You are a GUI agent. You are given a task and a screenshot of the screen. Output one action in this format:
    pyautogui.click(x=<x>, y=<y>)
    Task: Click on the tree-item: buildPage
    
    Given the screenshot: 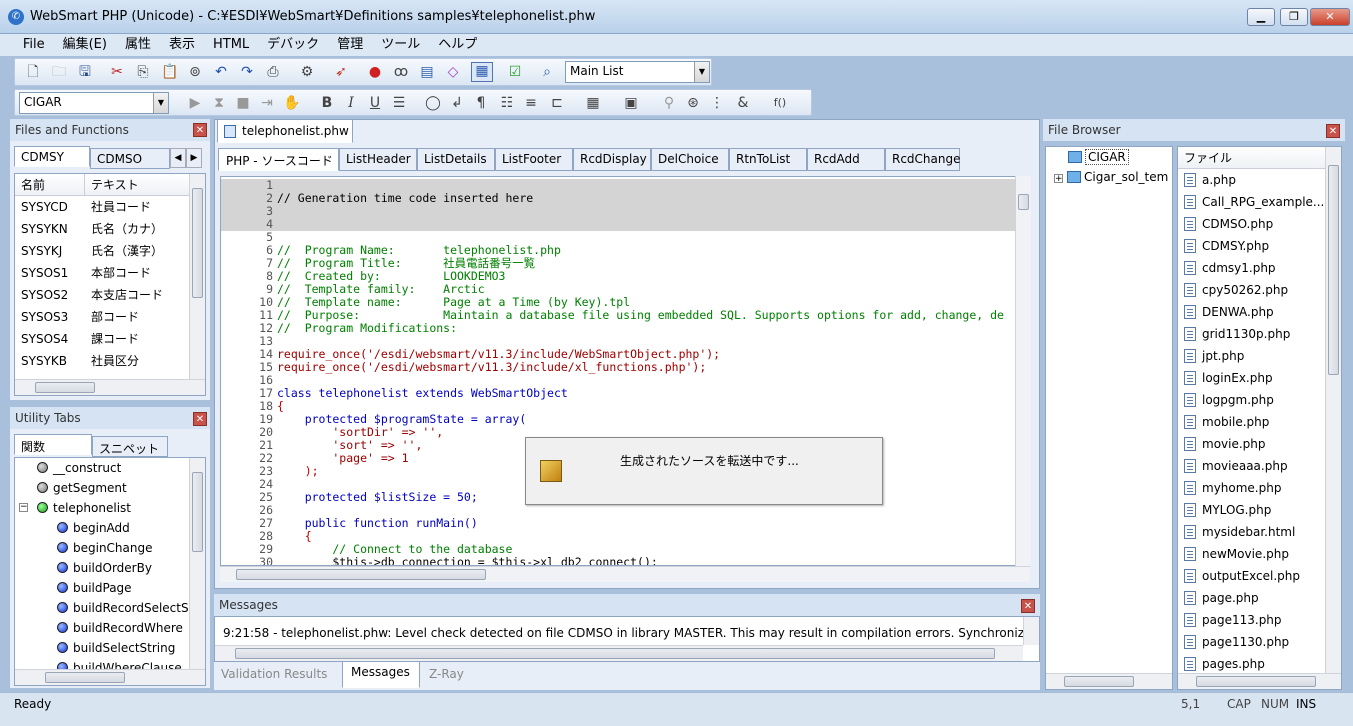 What is the action you would take?
    pyautogui.click(x=110, y=588)
    